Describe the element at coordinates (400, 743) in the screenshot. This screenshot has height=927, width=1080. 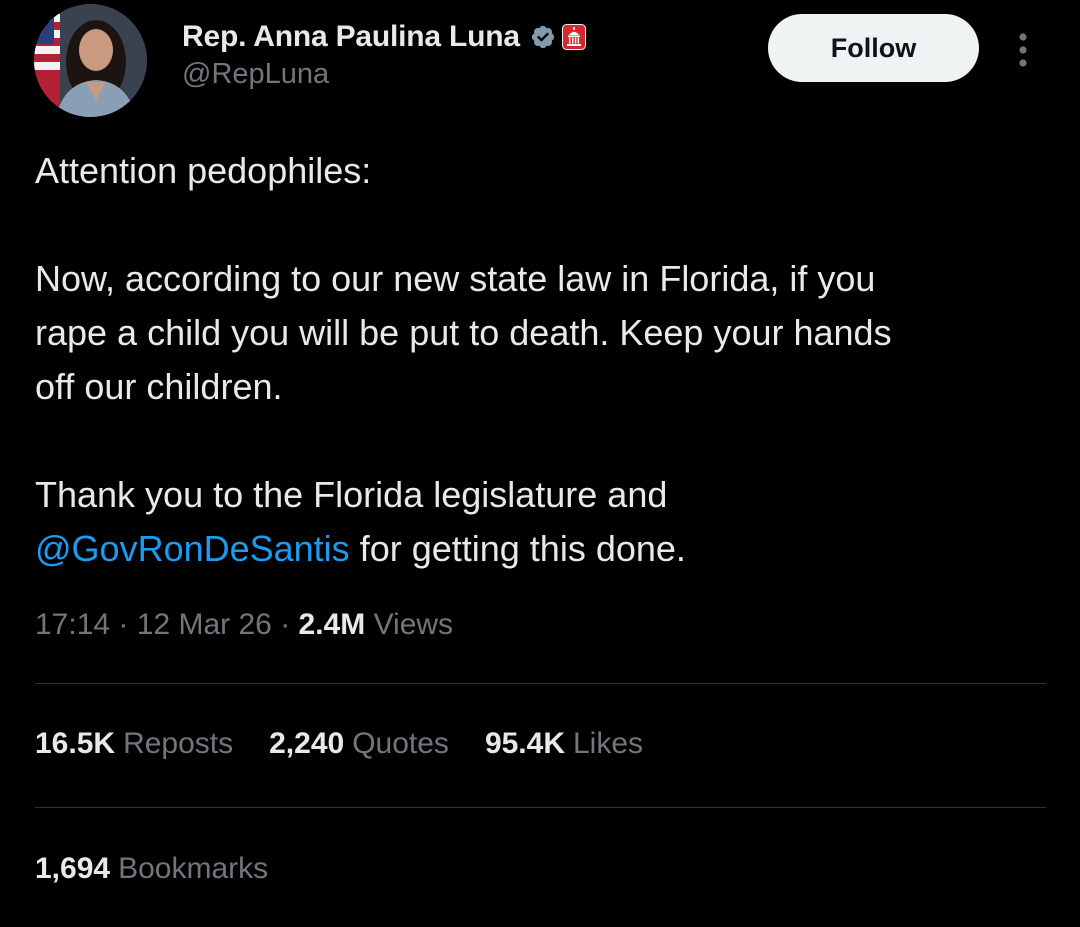
I see `quotes-label: Quotes` at that location.